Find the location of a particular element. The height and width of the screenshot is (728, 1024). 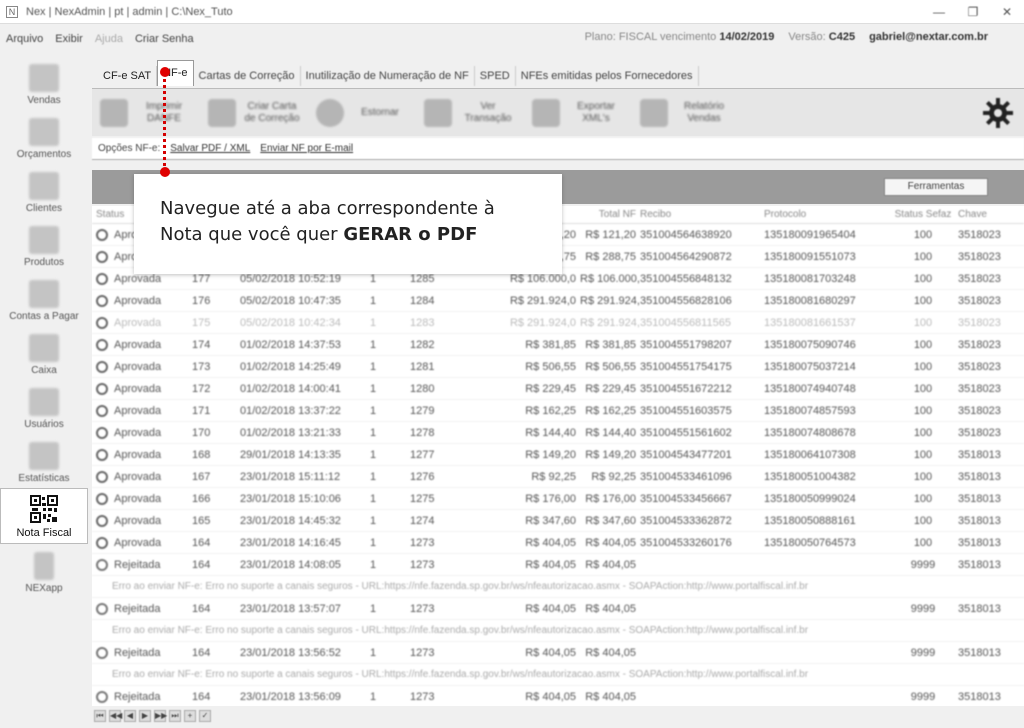

column-header: Chave is located at coordinates (988, 214).